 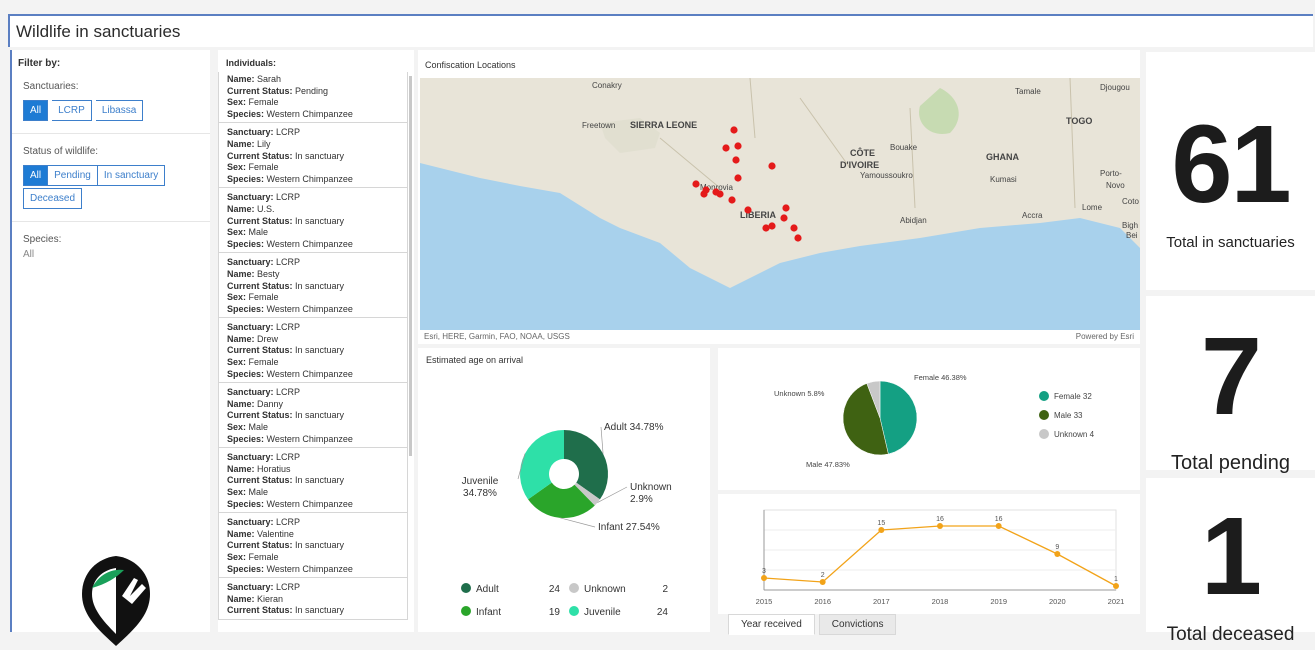 What do you see at coordinates (119, 110) in the screenshot?
I see `sanctuary-libassa-button: Libassa` at bounding box center [119, 110].